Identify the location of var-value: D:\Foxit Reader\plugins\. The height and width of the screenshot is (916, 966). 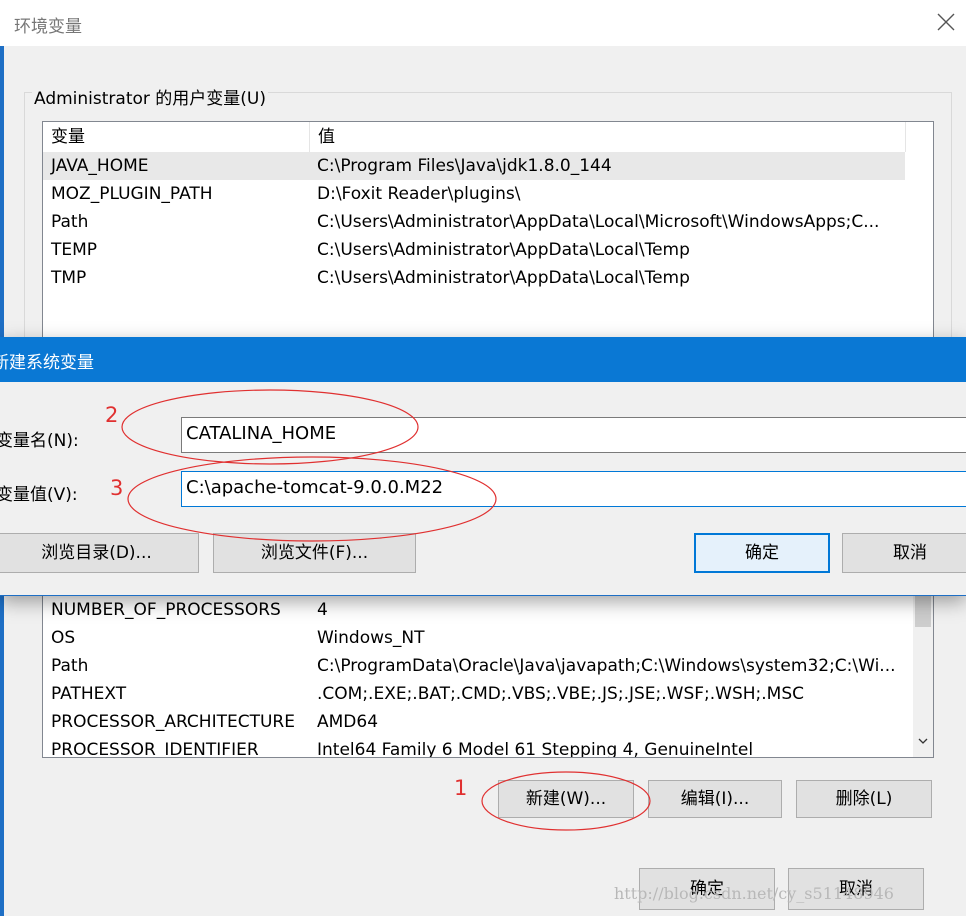
(419, 194).